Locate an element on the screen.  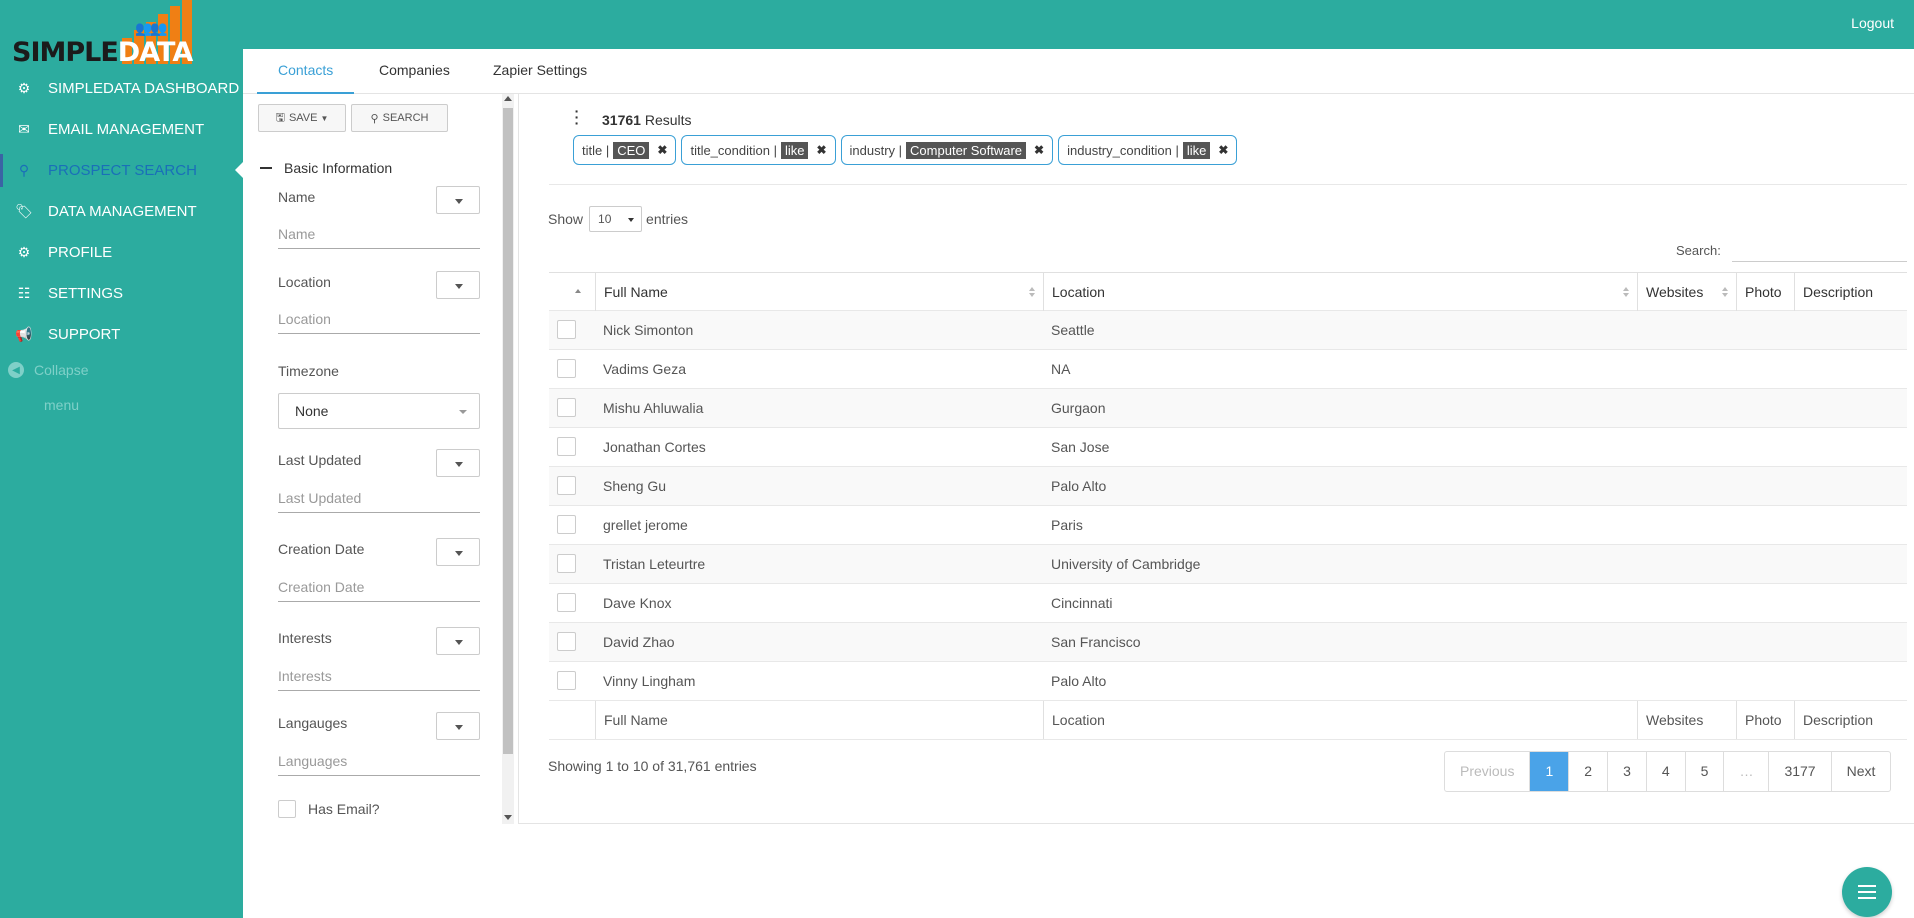
column-header-websites: Websites is located at coordinates (1686, 292).